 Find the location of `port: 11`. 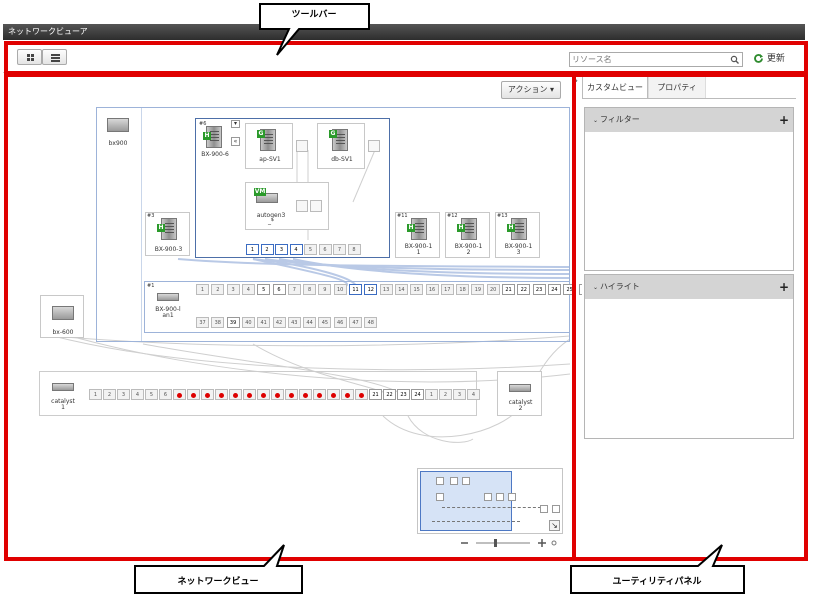

port: 11 is located at coordinates (355, 289).